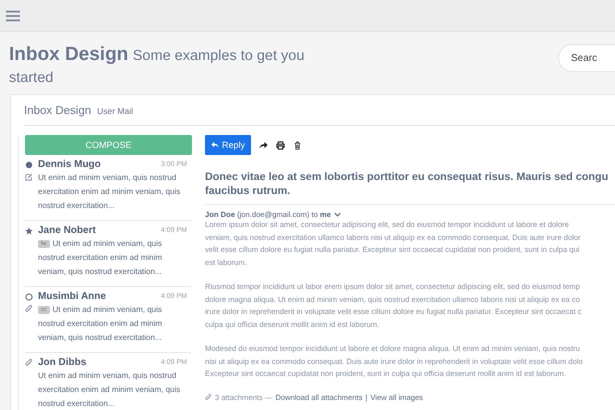  What do you see at coordinates (215, 145) in the screenshot?
I see `reply-icon` at bounding box center [215, 145].